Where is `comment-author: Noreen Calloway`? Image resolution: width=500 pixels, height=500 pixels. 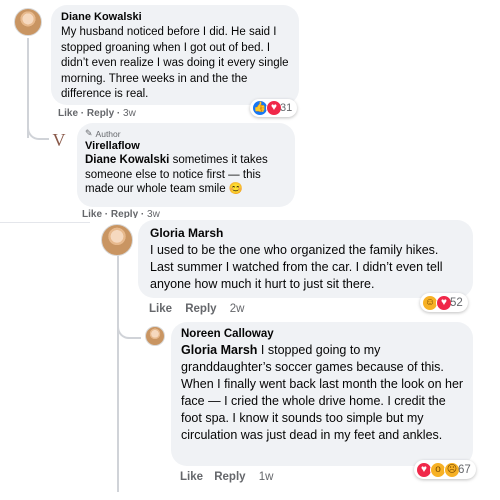 comment-author: Noreen Calloway is located at coordinates (322, 334).